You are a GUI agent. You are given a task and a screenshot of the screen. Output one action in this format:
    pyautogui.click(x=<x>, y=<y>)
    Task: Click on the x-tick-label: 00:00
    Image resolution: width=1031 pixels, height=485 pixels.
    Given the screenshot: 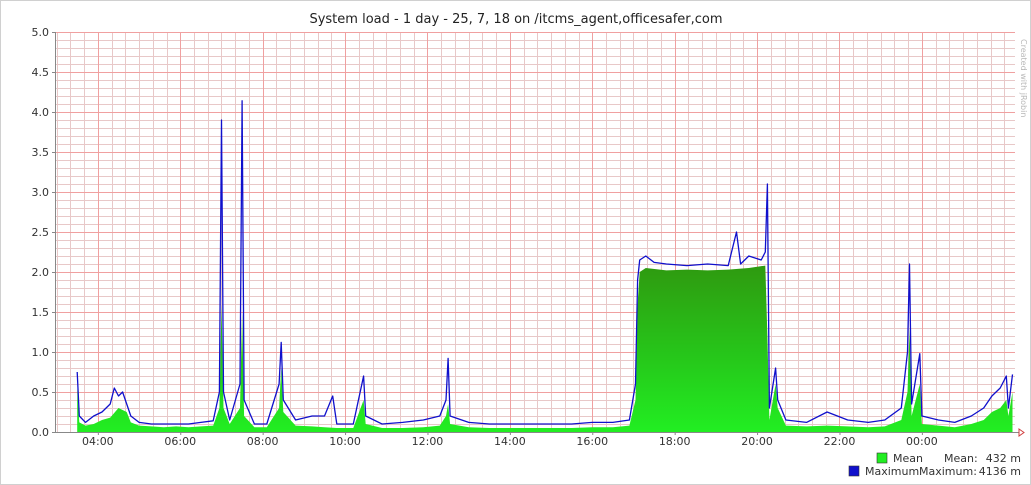 What is the action you would take?
    pyautogui.click(x=922, y=441)
    